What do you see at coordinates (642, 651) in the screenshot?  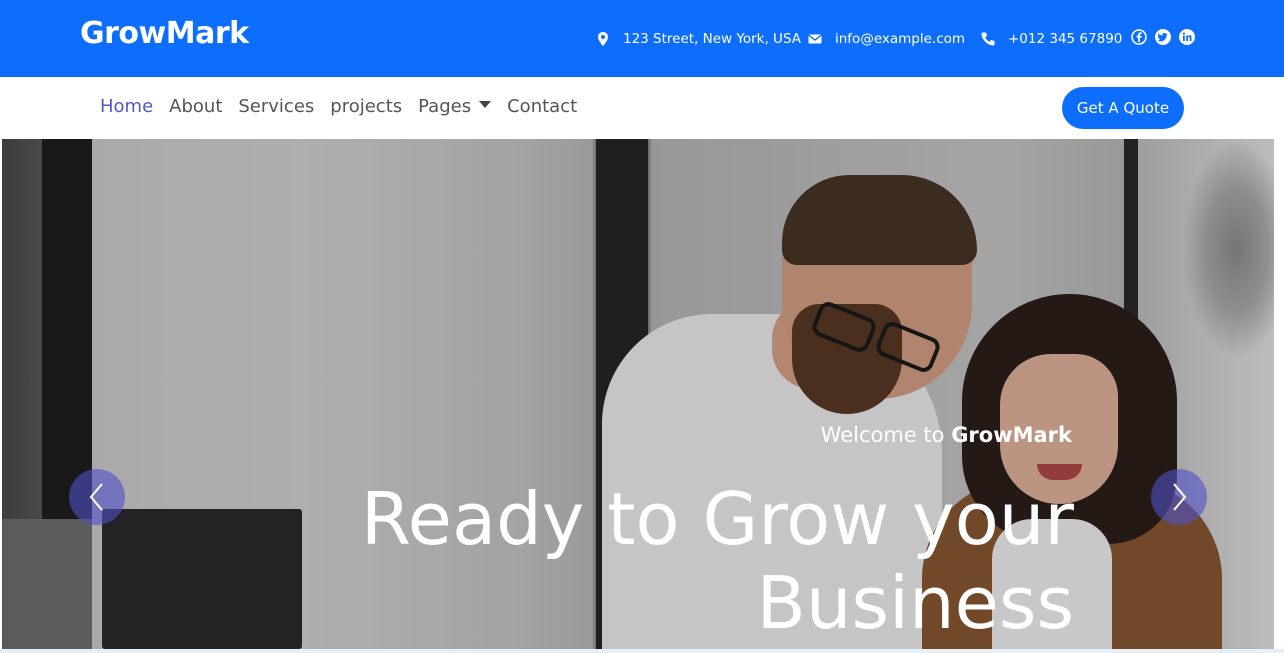 I see `page-bottom-edge` at bounding box center [642, 651].